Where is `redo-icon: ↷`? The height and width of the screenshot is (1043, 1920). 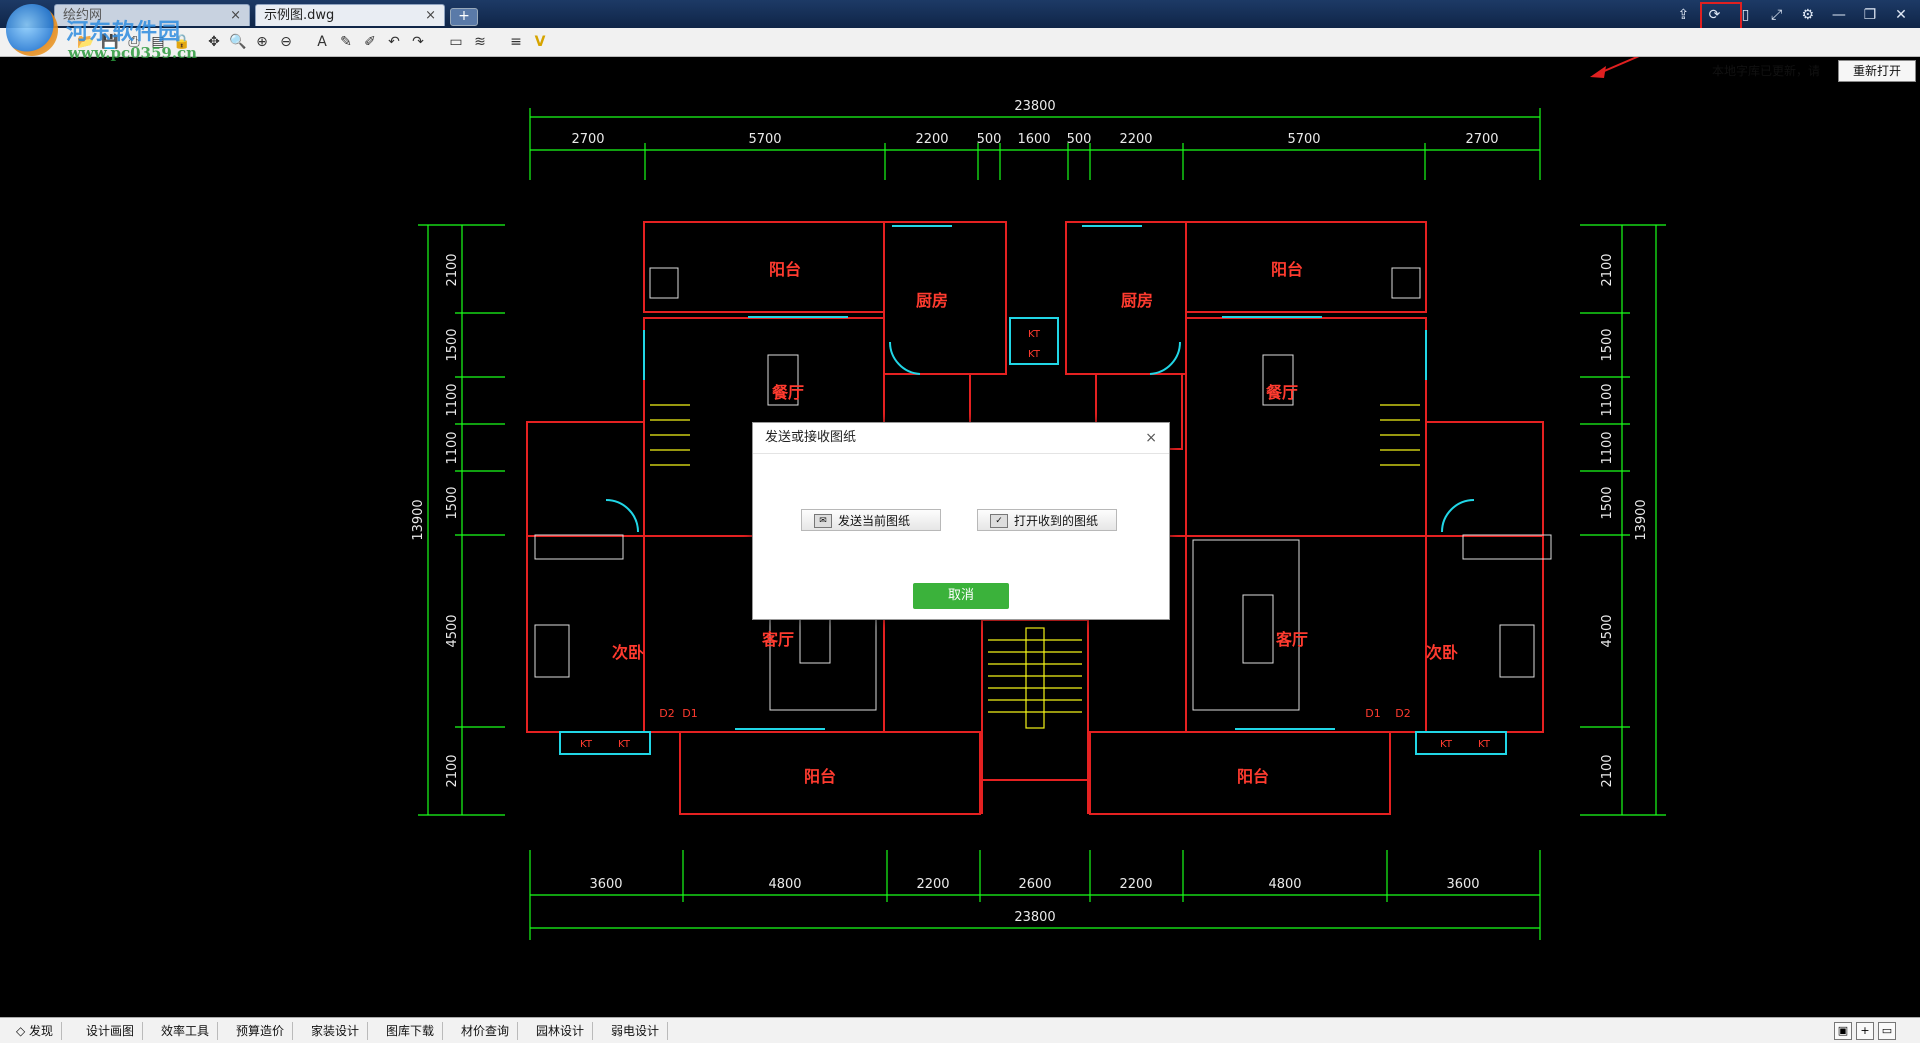
redo-icon: ↷ is located at coordinates (418, 42).